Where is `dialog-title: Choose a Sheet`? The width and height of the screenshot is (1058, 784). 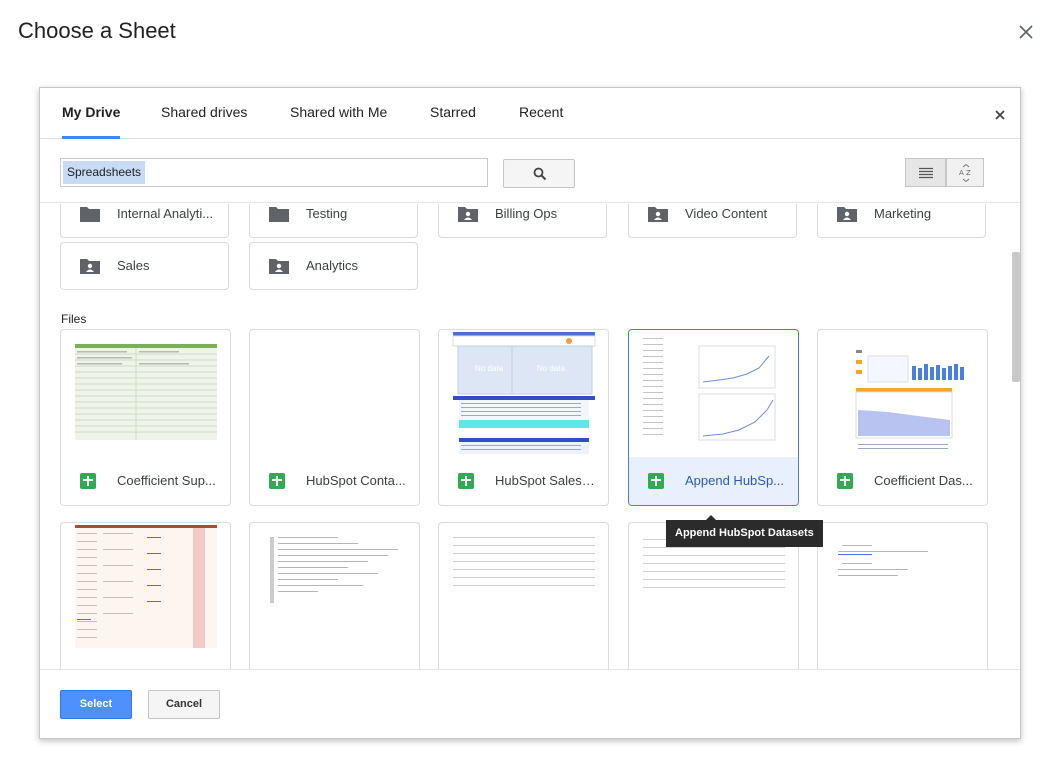
dialog-title: Choose a Sheet is located at coordinates (97, 30).